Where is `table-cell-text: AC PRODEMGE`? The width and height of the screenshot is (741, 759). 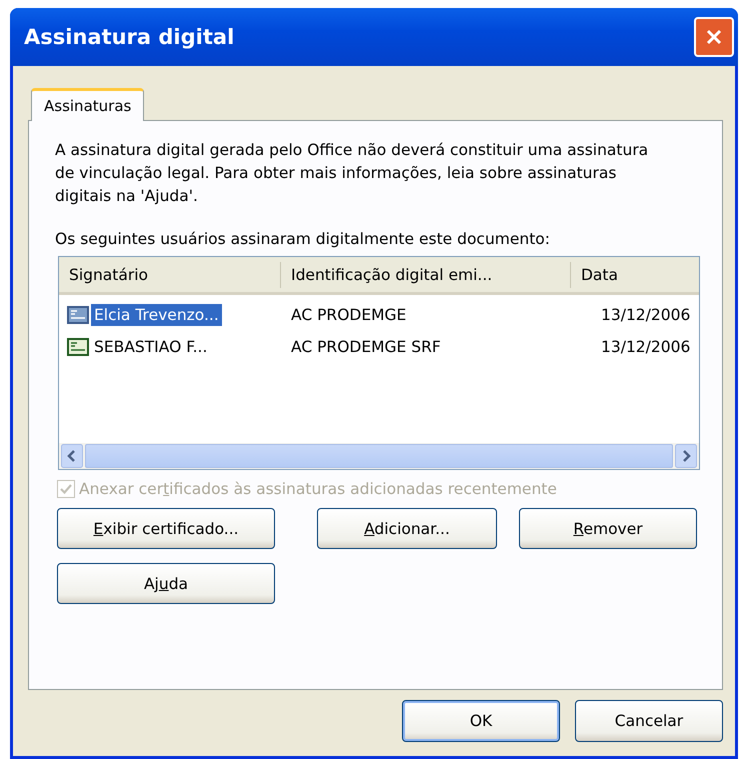
table-cell-text: AC PRODEMGE is located at coordinates (349, 315).